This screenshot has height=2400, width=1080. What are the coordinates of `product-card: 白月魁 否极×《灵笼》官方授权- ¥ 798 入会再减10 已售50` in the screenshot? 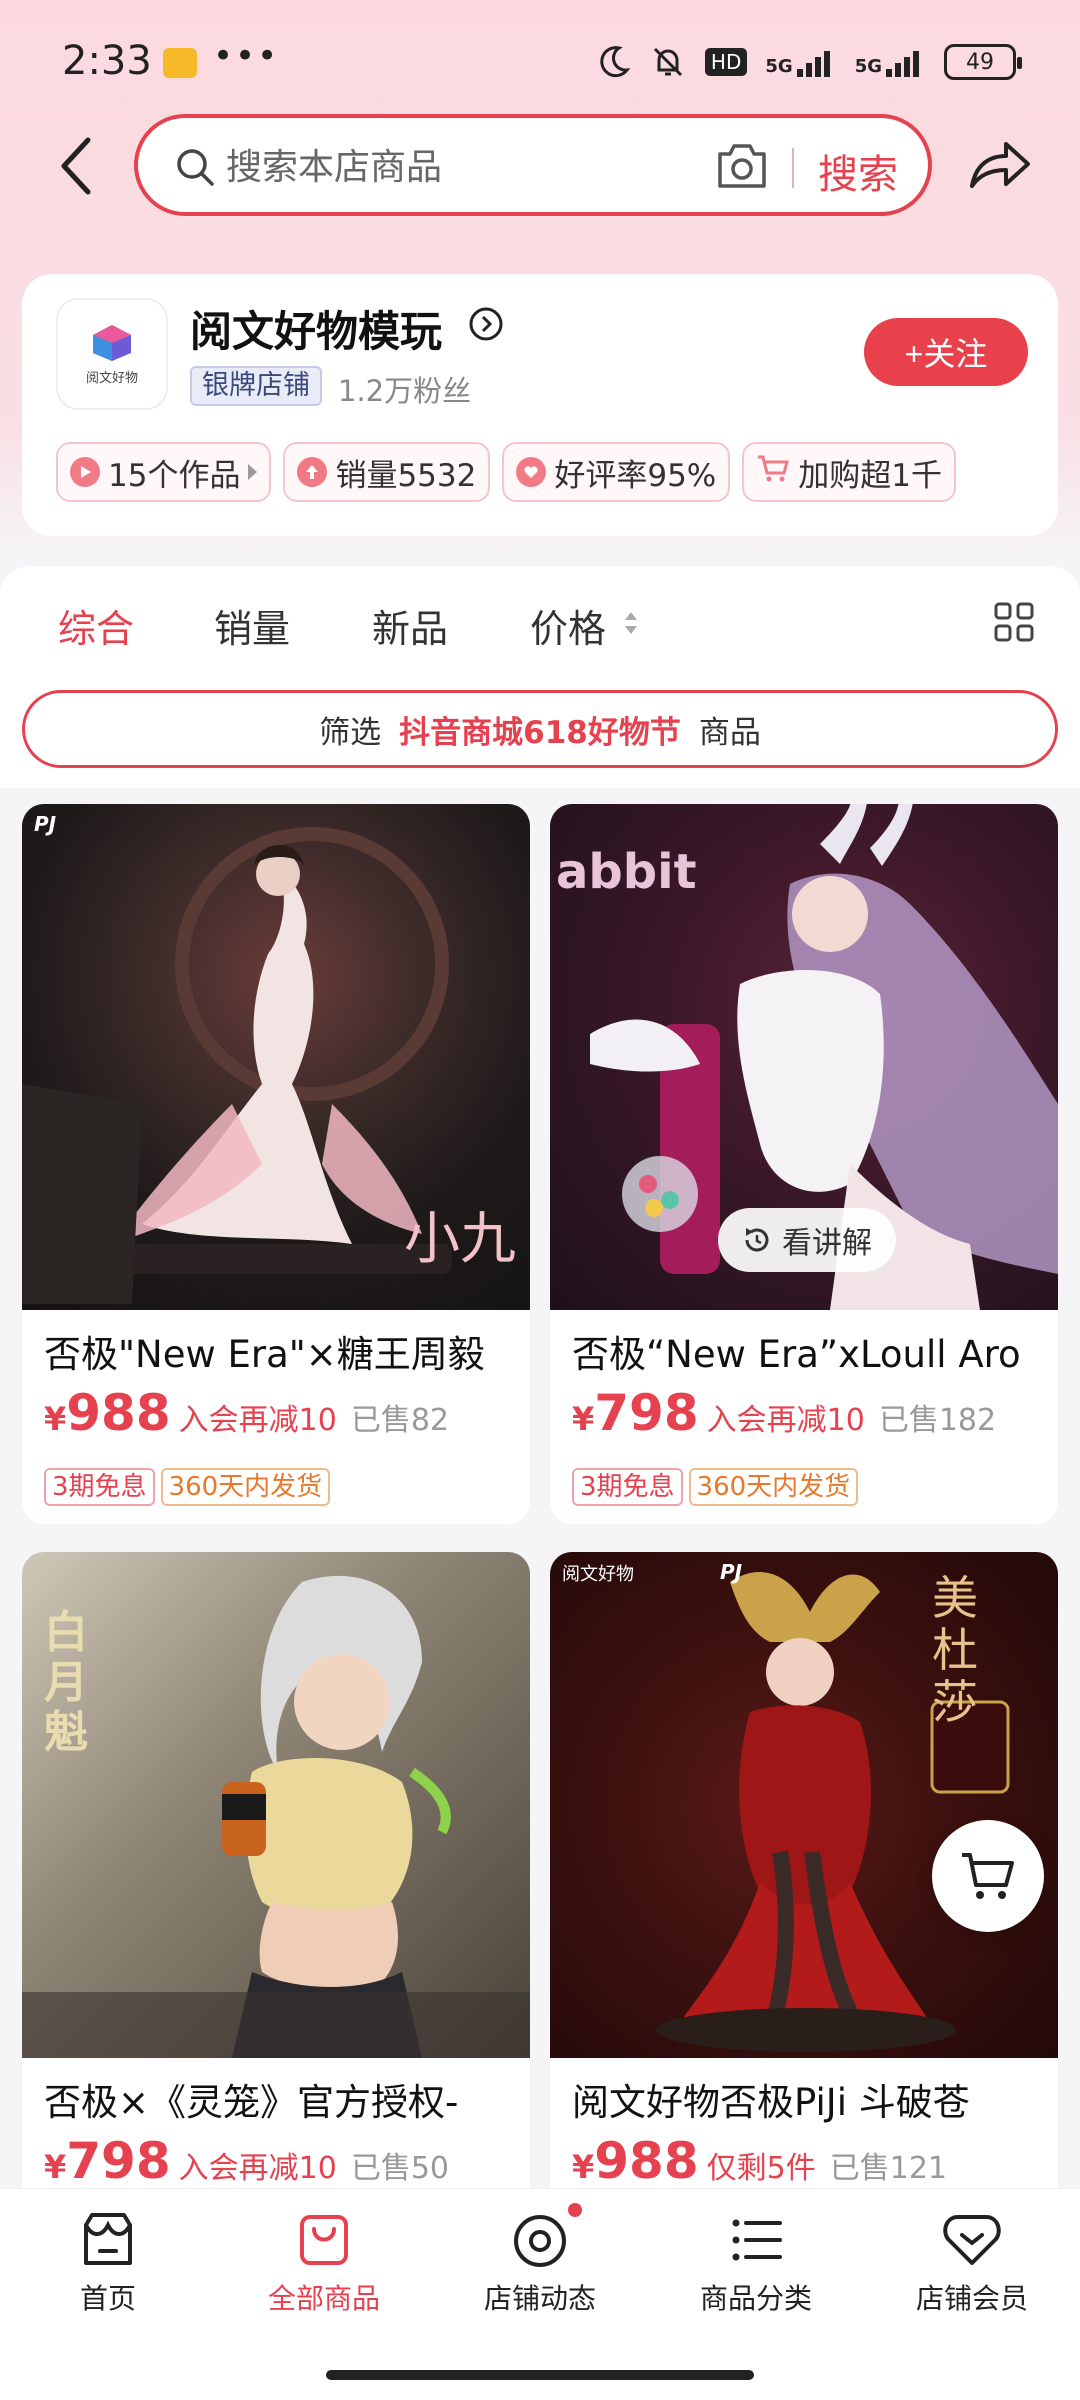 It's located at (276, 1902).